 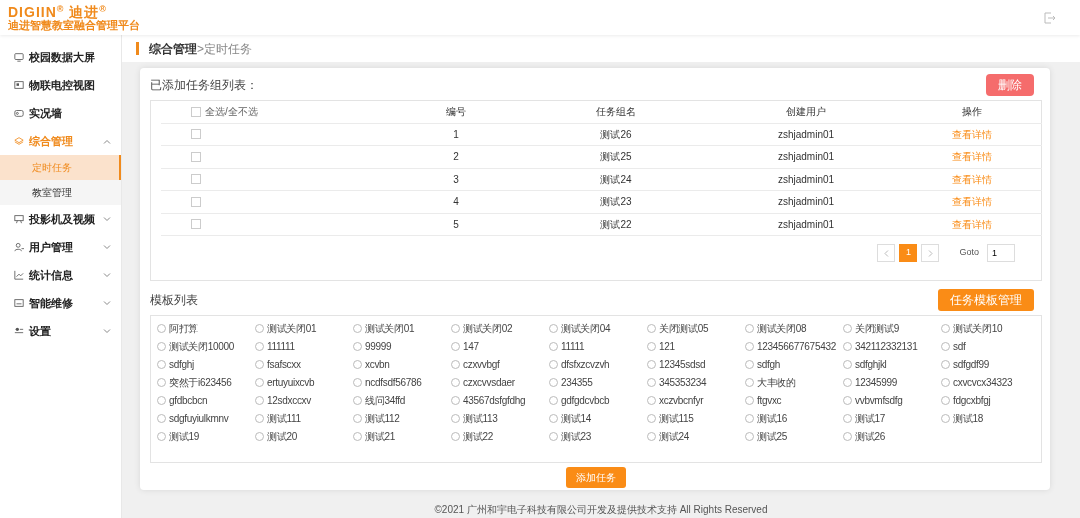 What do you see at coordinates (385, 400) in the screenshot?
I see `radio-label: 线问34ffd` at bounding box center [385, 400].